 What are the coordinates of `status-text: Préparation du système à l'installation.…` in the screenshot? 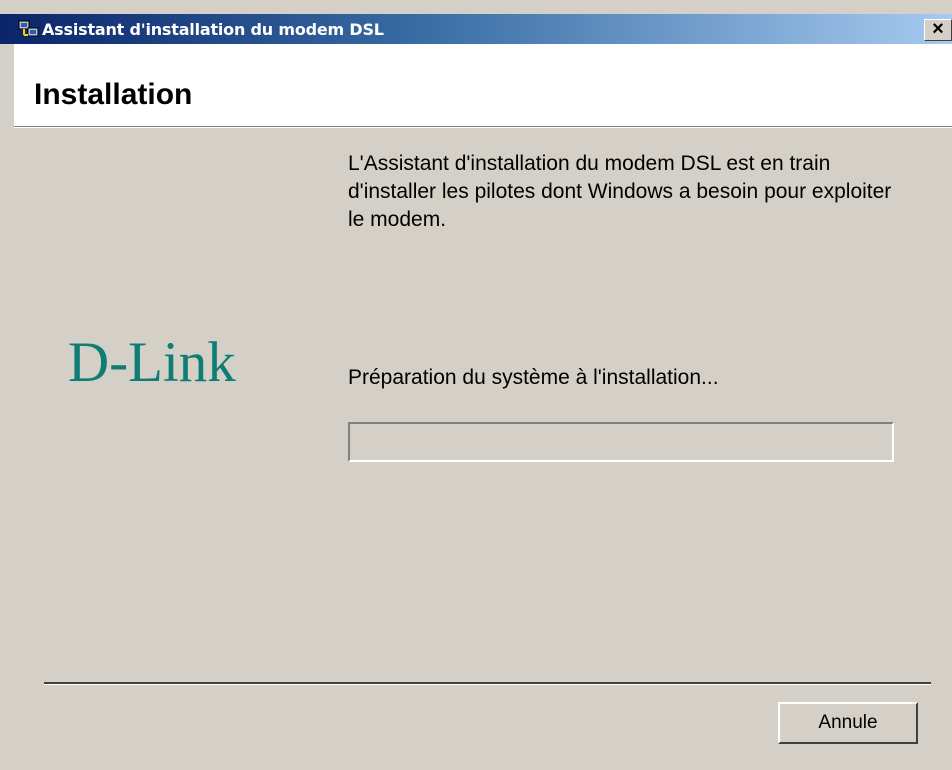 It's located at (533, 377).